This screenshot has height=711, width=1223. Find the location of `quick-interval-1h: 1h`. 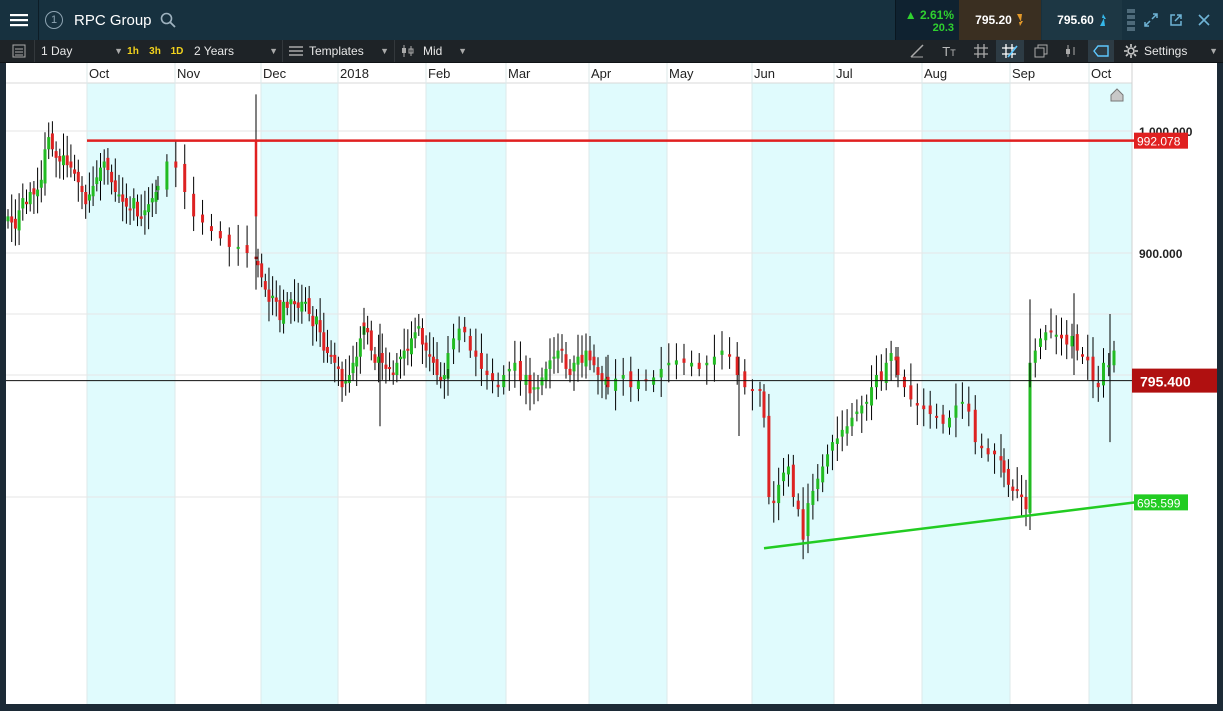

quick-interval-1h: 1h is located at coordinates (133, 51).